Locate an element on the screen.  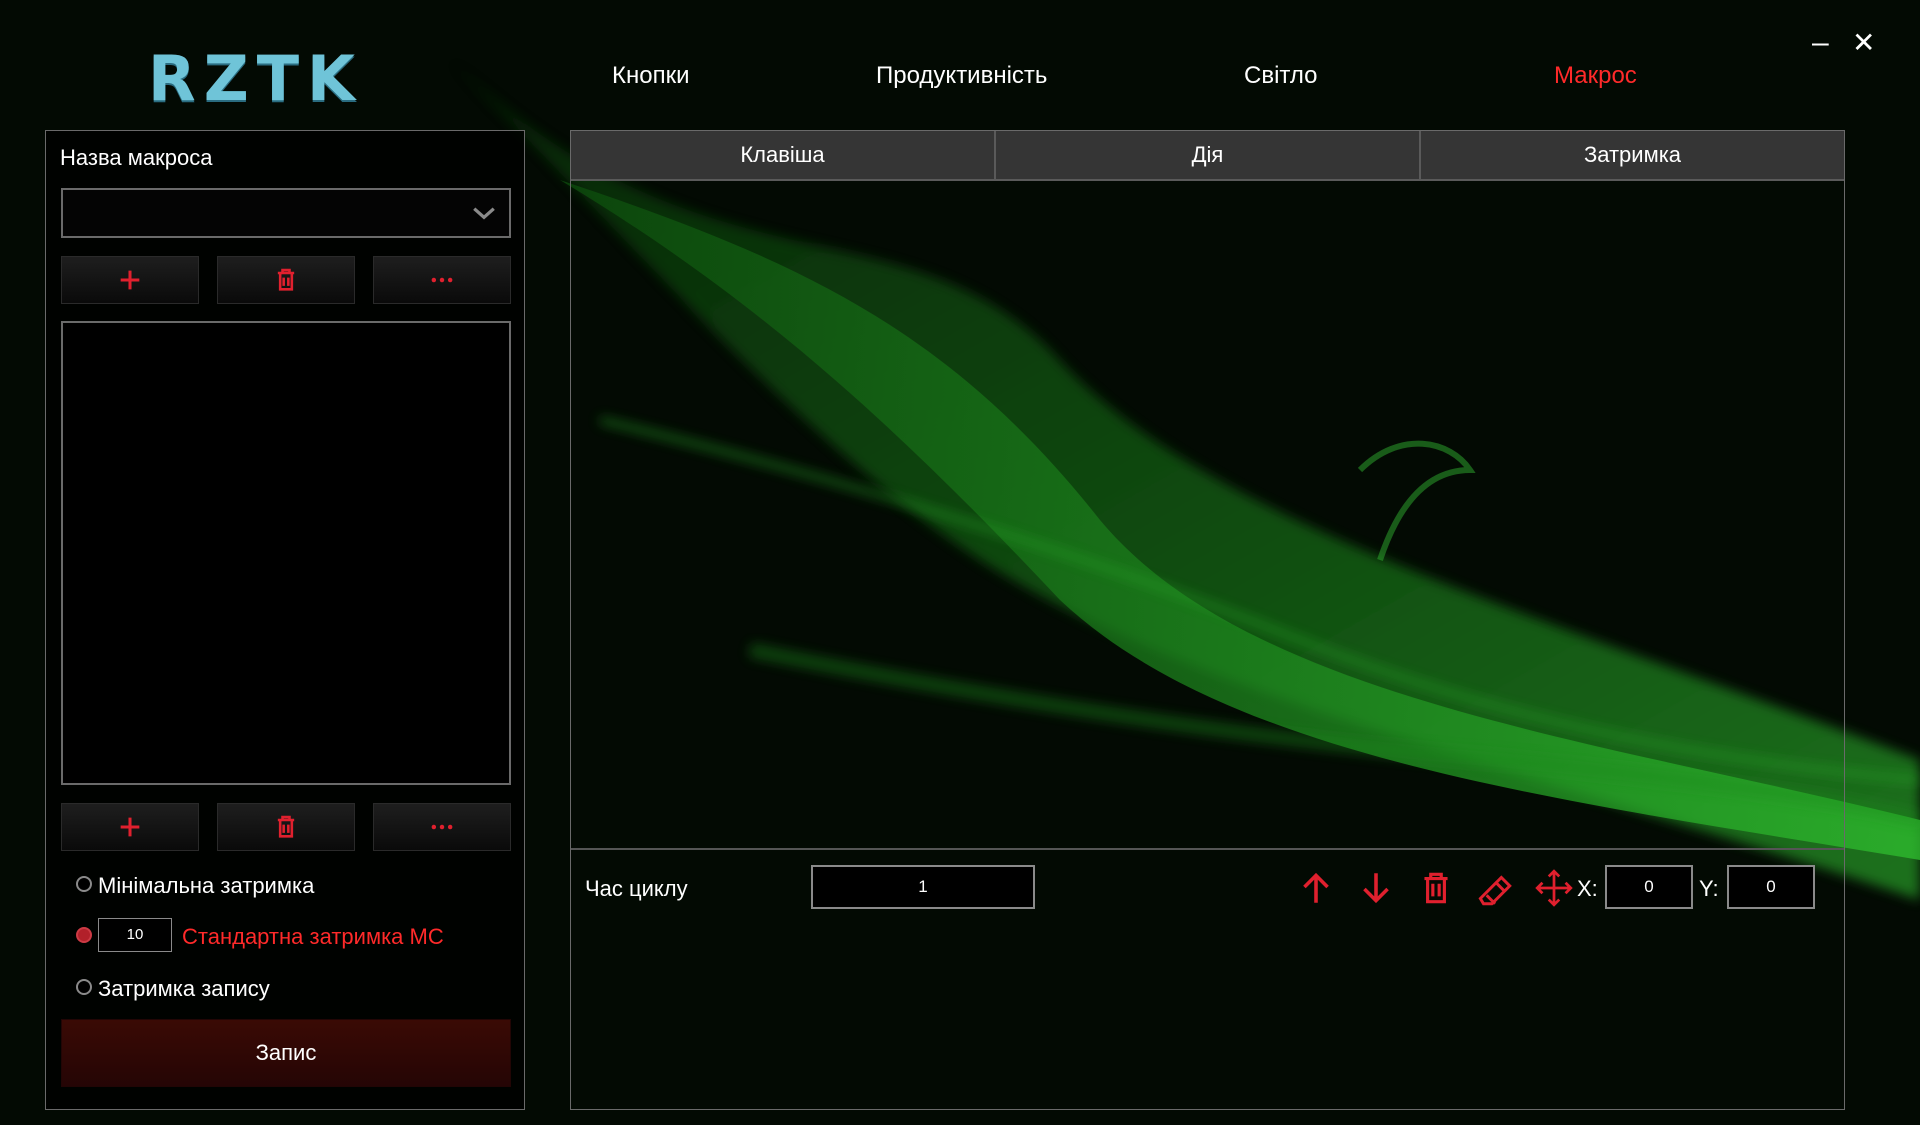
tab-buttons: Кнопки is located at coordinates (650, 76).